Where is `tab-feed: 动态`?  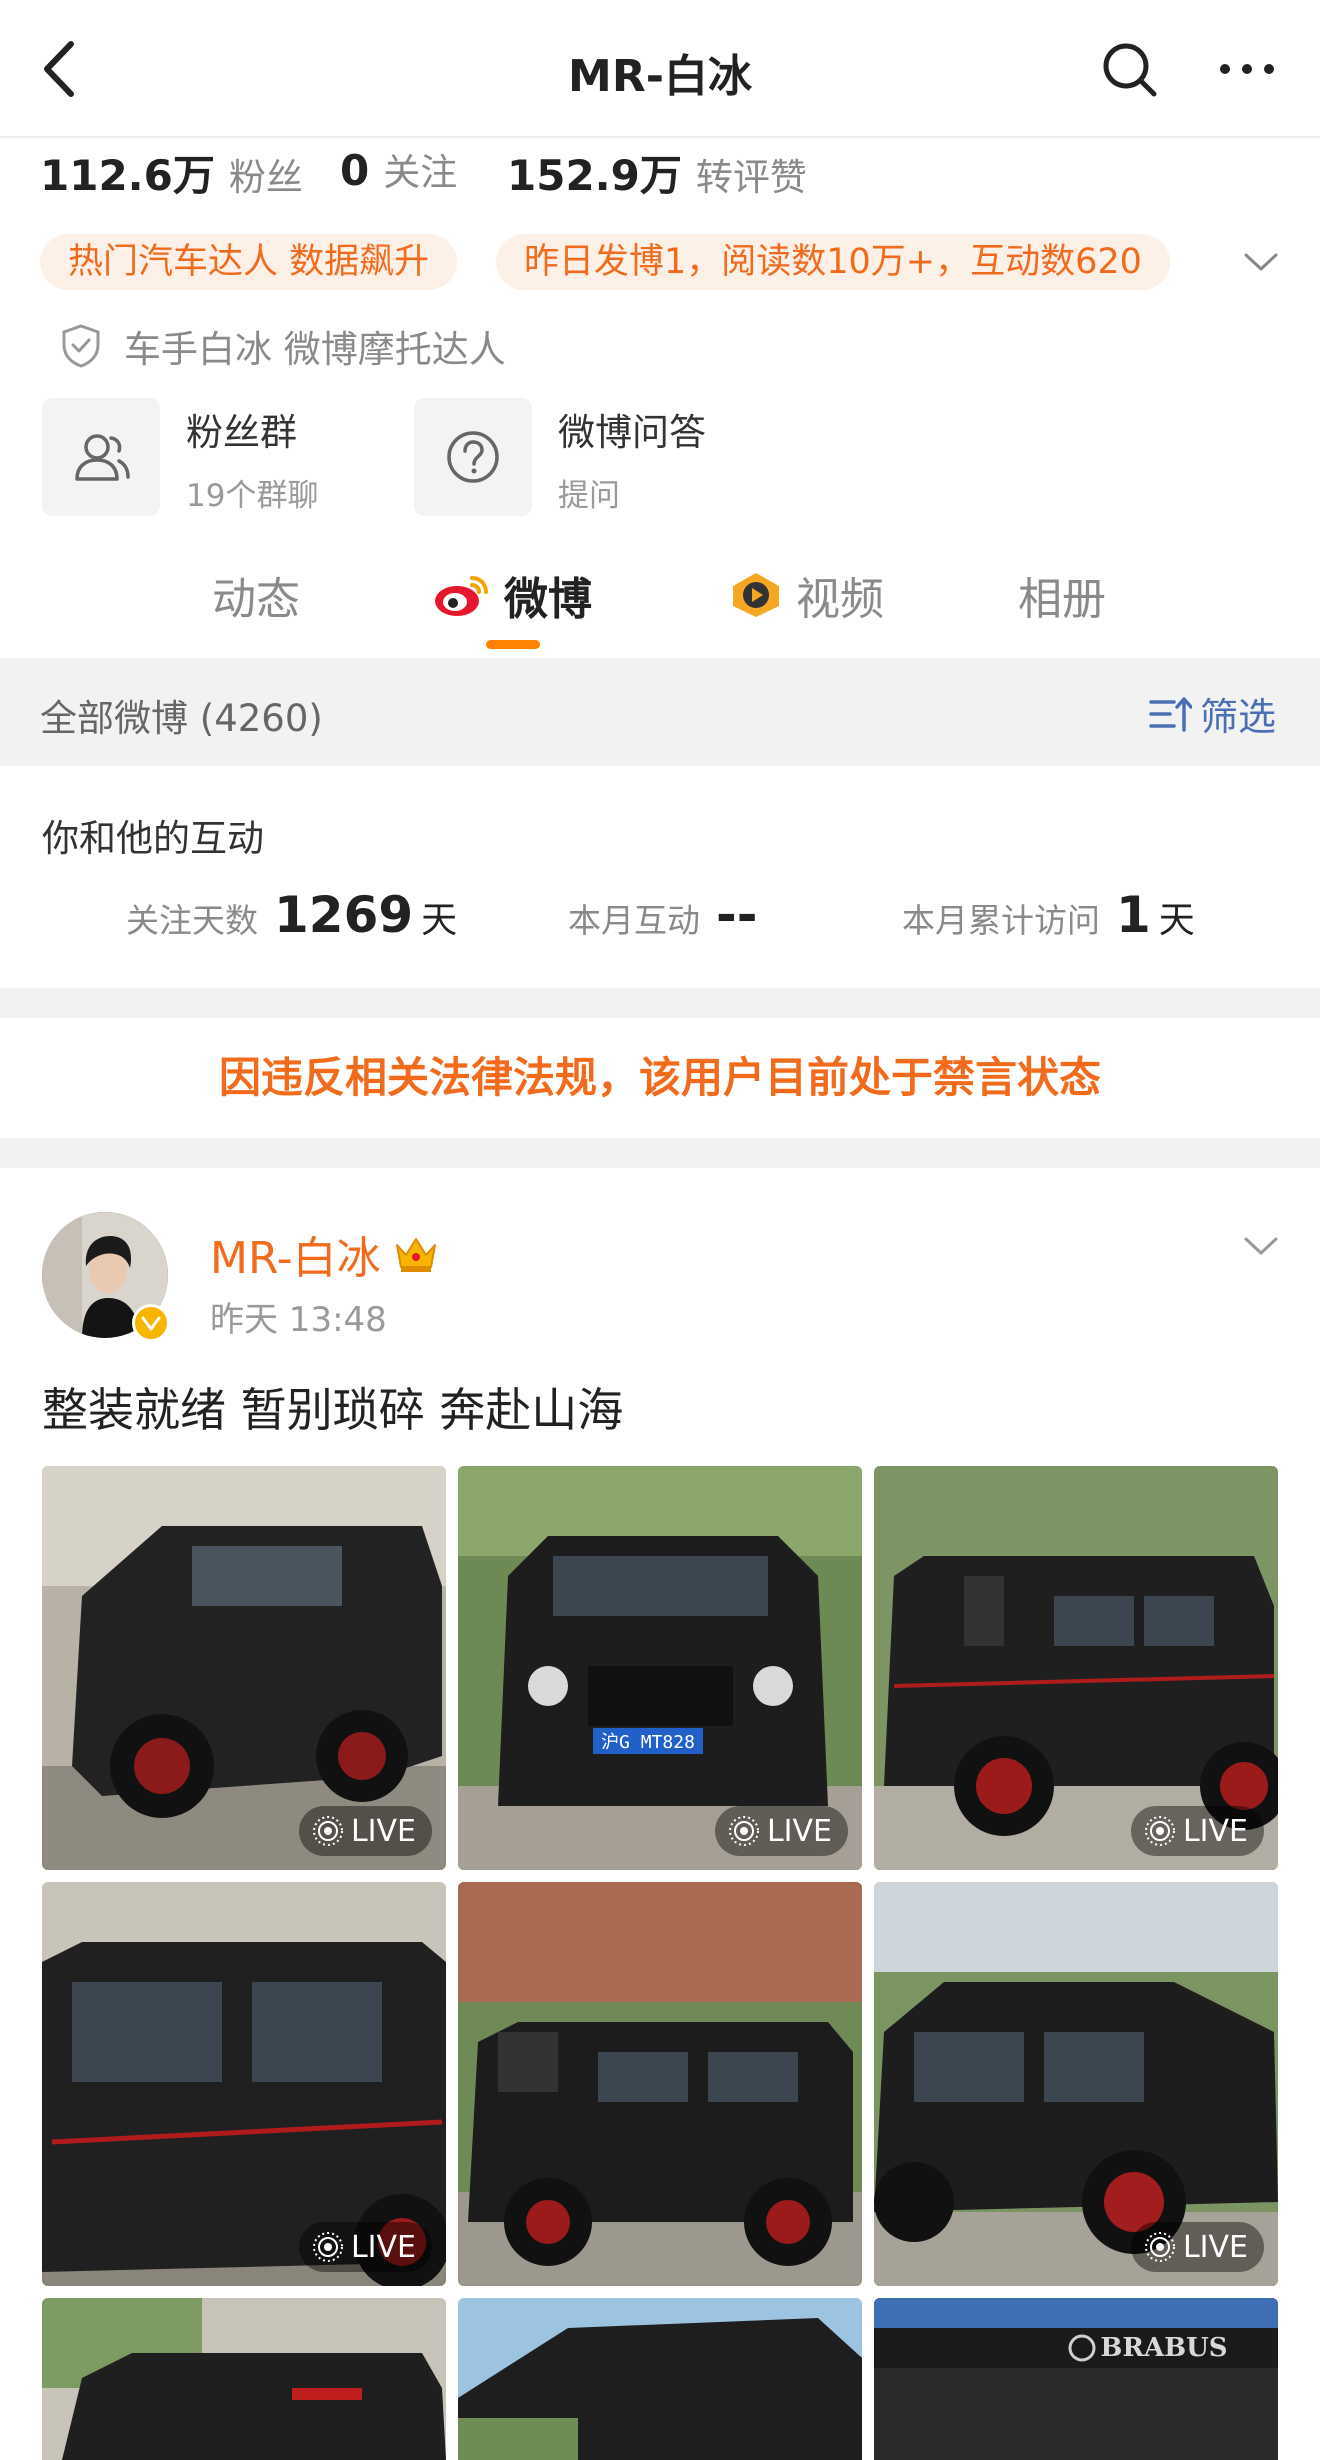 tab-feed: 动态 is located at coordinates (256, 595).